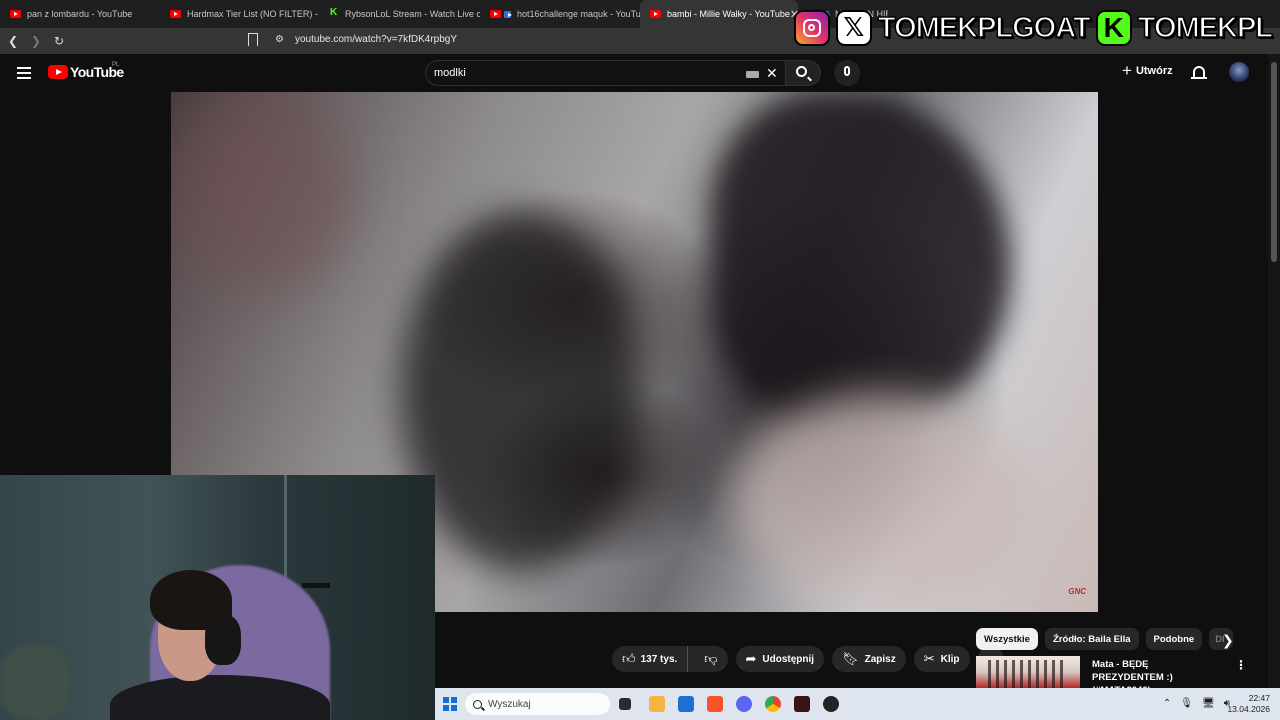  I want to click on recommendation-chips: Wszystkie Źródło: Baila Ella Podobne Dl, so click(1105, 639).